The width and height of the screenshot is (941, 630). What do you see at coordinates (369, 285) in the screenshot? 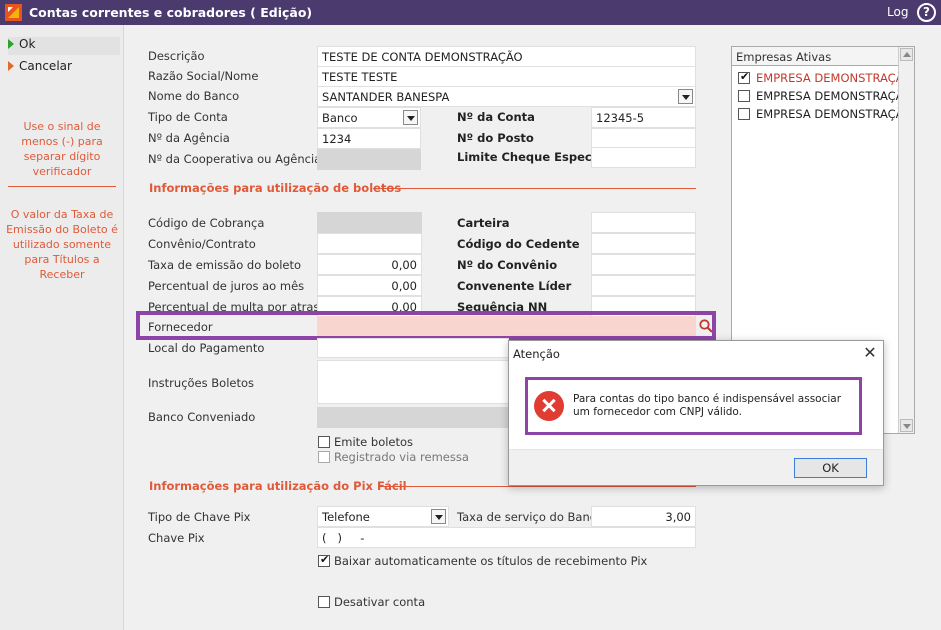
I see `juros-field: 0,00` at bounding box center [369, 285].